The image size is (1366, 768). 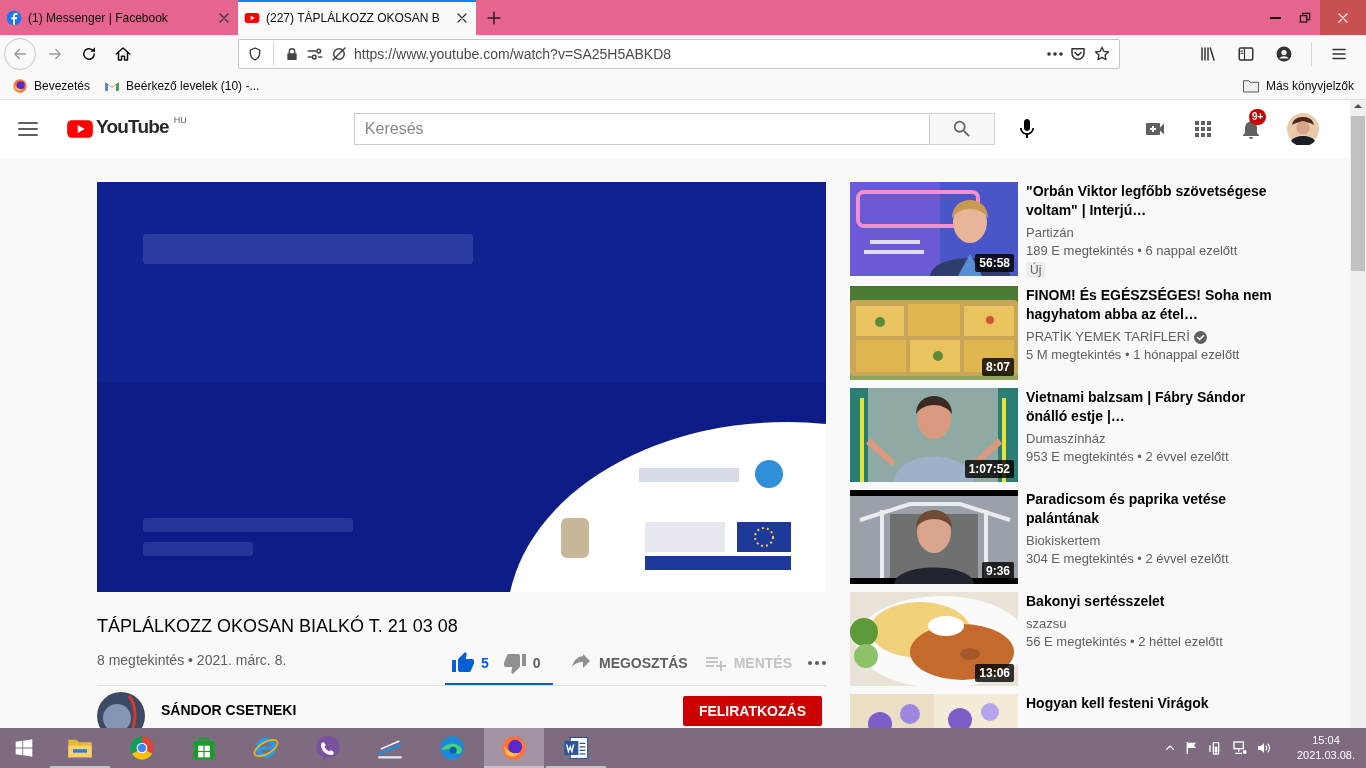 I want to click on user-avatar, so click(x=1303, y=129).